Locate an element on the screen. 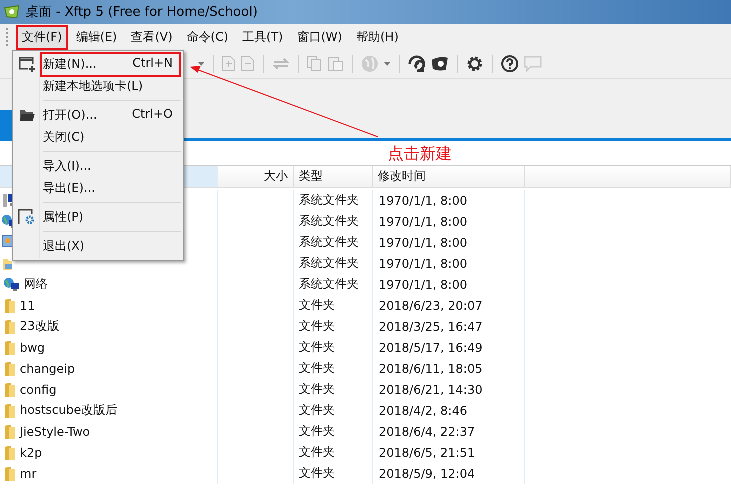  file-name: k2p is located at coordinates (31, 453).